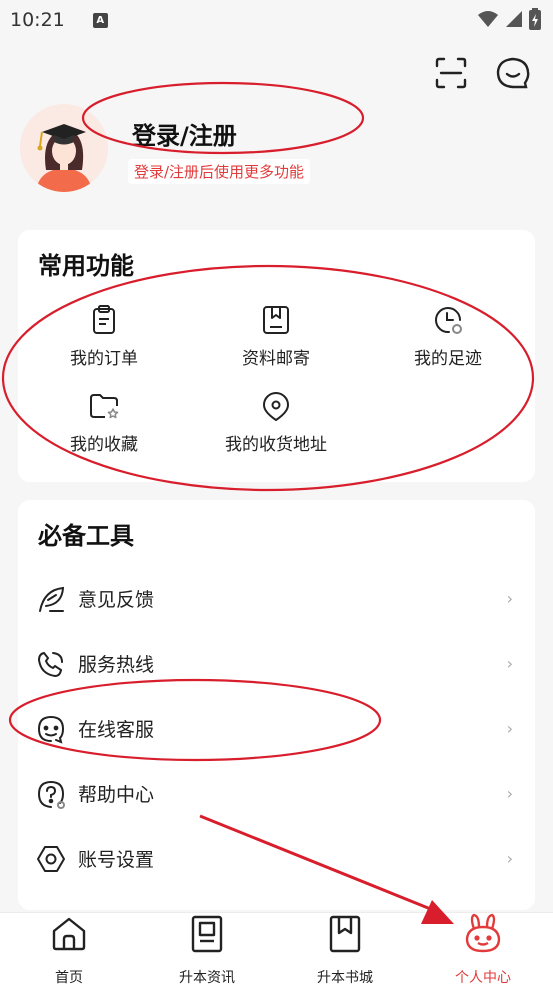  Describe the element at coordinates (276, 793) in the screenshot. I see `tool-help-center: 帮助中心 ›` at that location.